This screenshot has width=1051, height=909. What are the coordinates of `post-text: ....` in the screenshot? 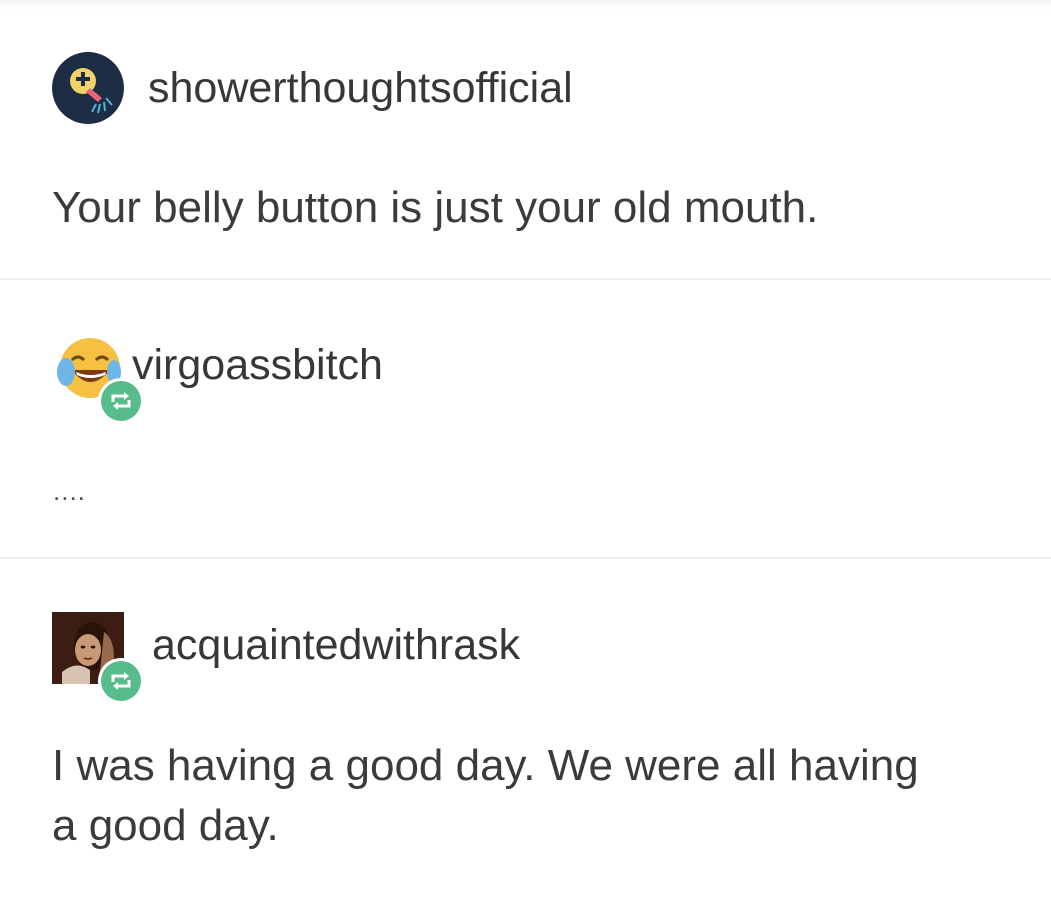 It's located at (69, 491).